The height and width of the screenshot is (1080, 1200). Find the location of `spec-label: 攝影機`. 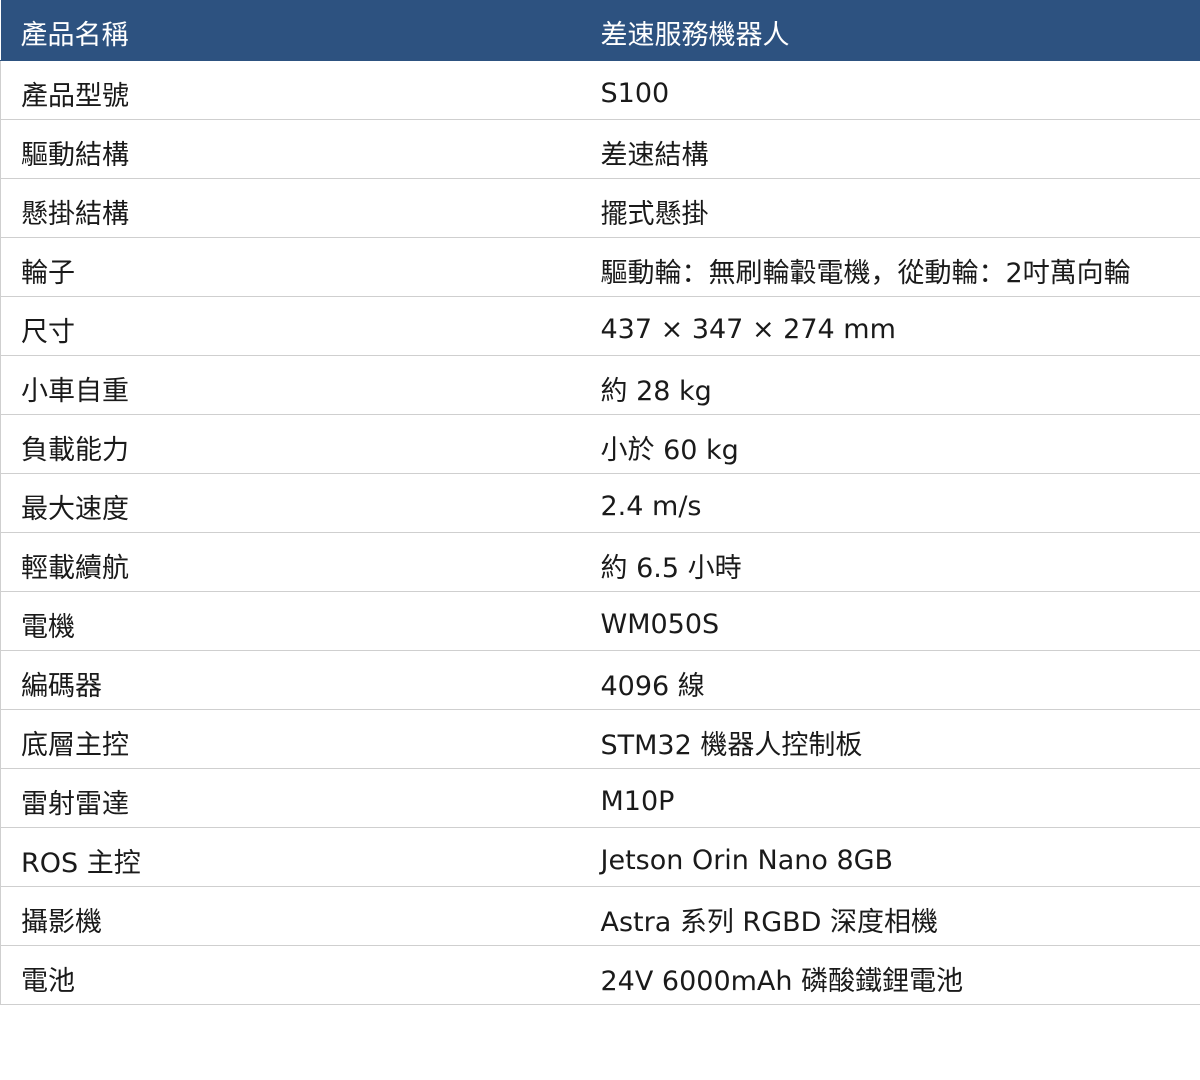

spec-label: 攝影機 is located at coordinates (290, 916).